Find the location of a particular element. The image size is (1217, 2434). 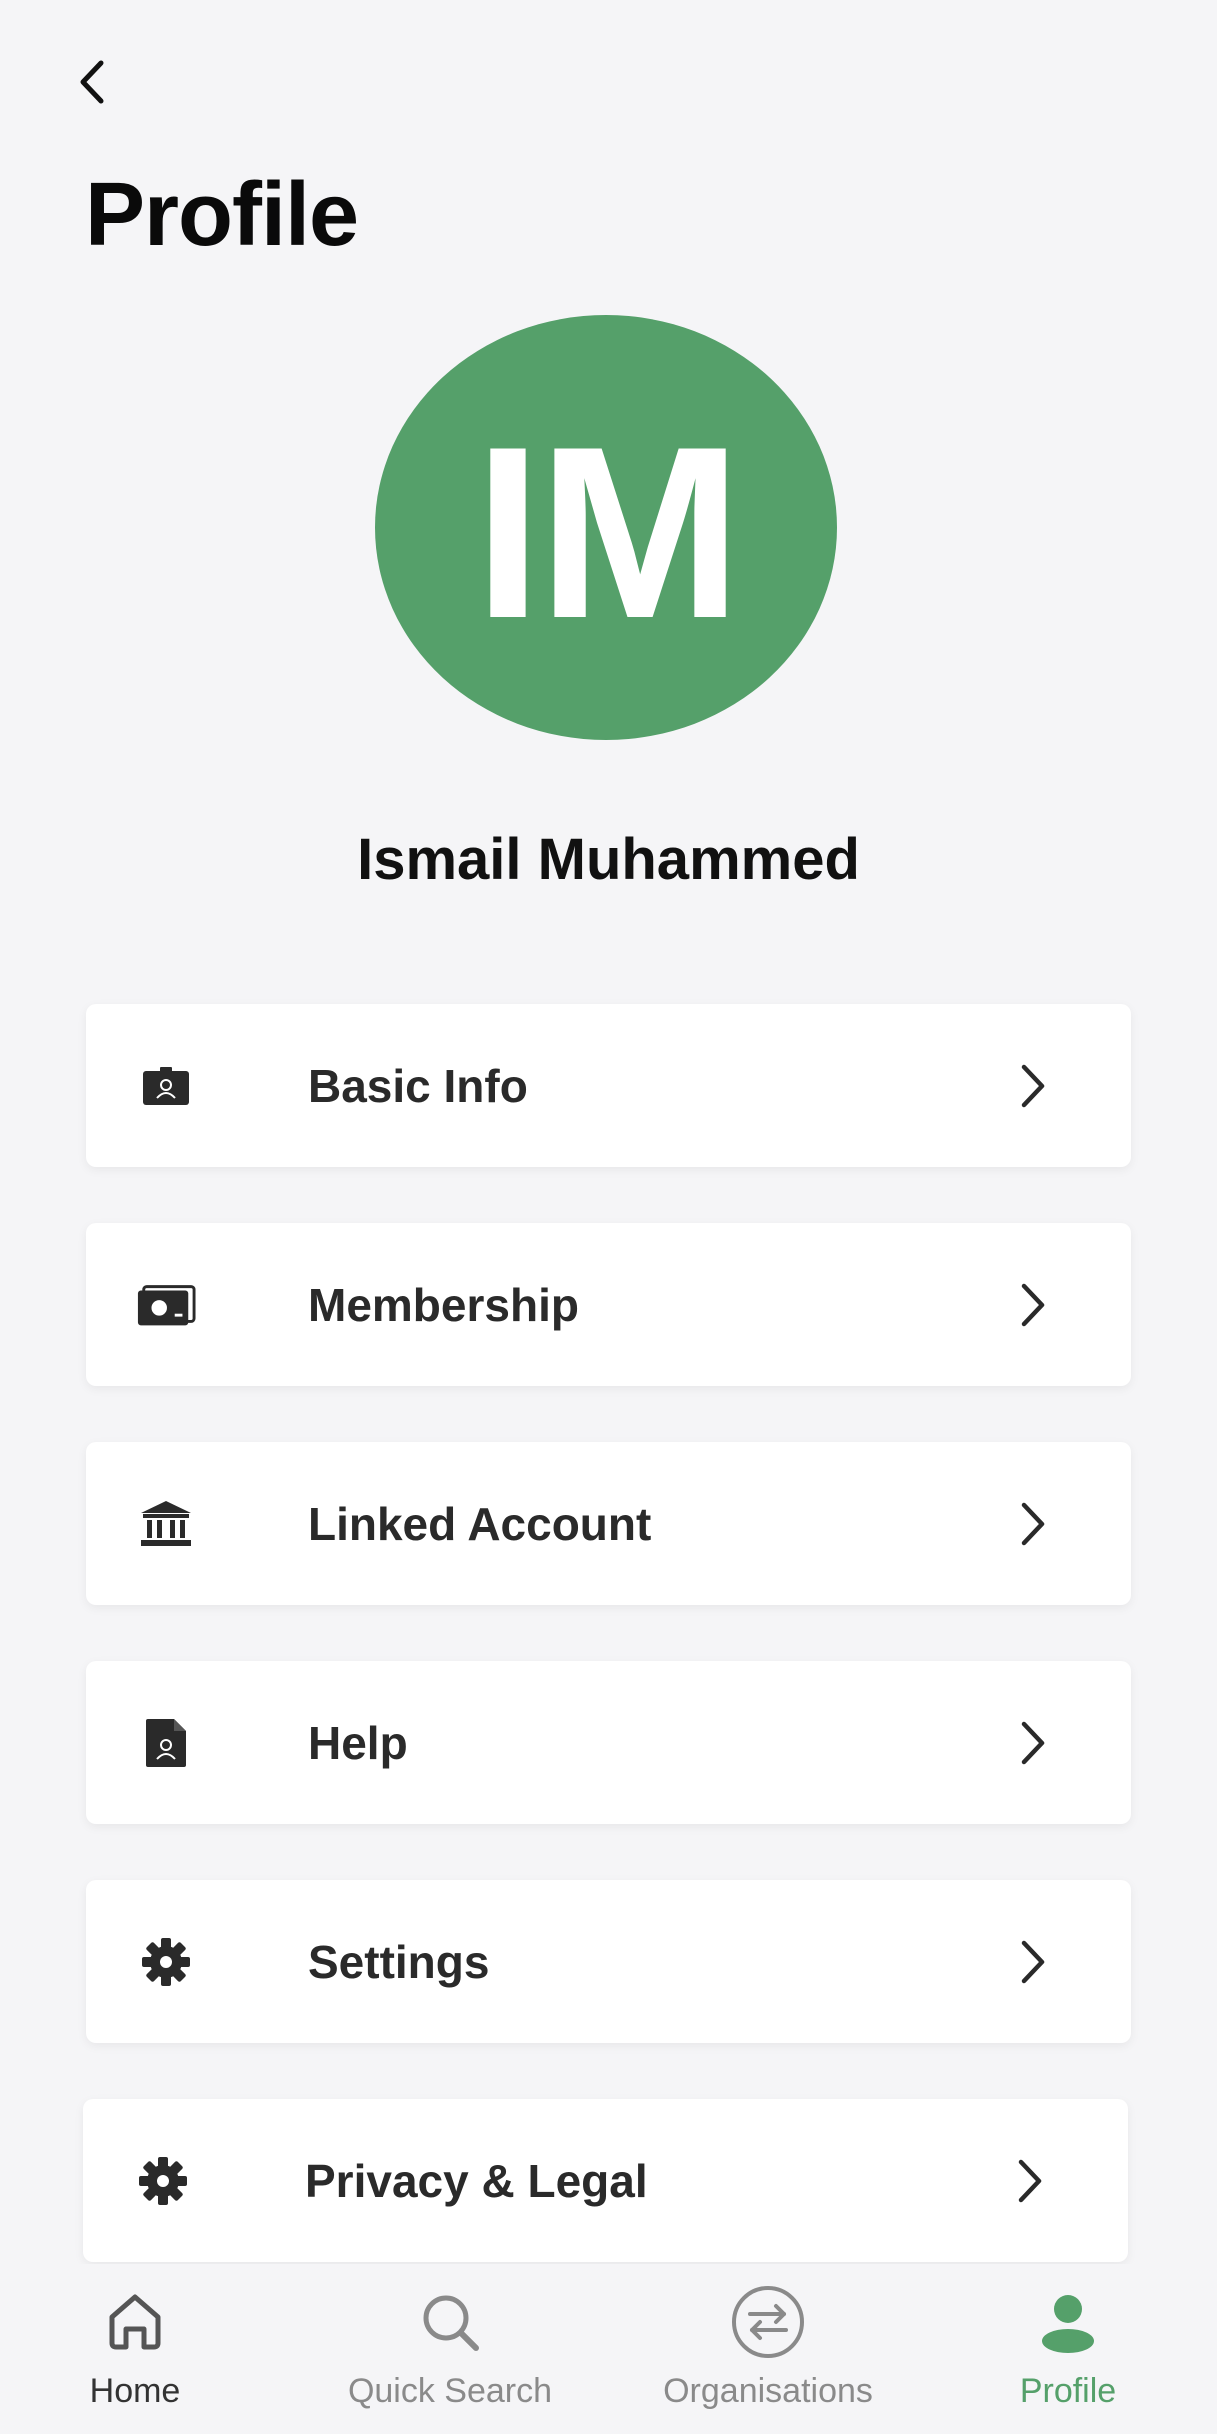

tab-quick-search: Quick Search is located at coordinates (450, 2357).